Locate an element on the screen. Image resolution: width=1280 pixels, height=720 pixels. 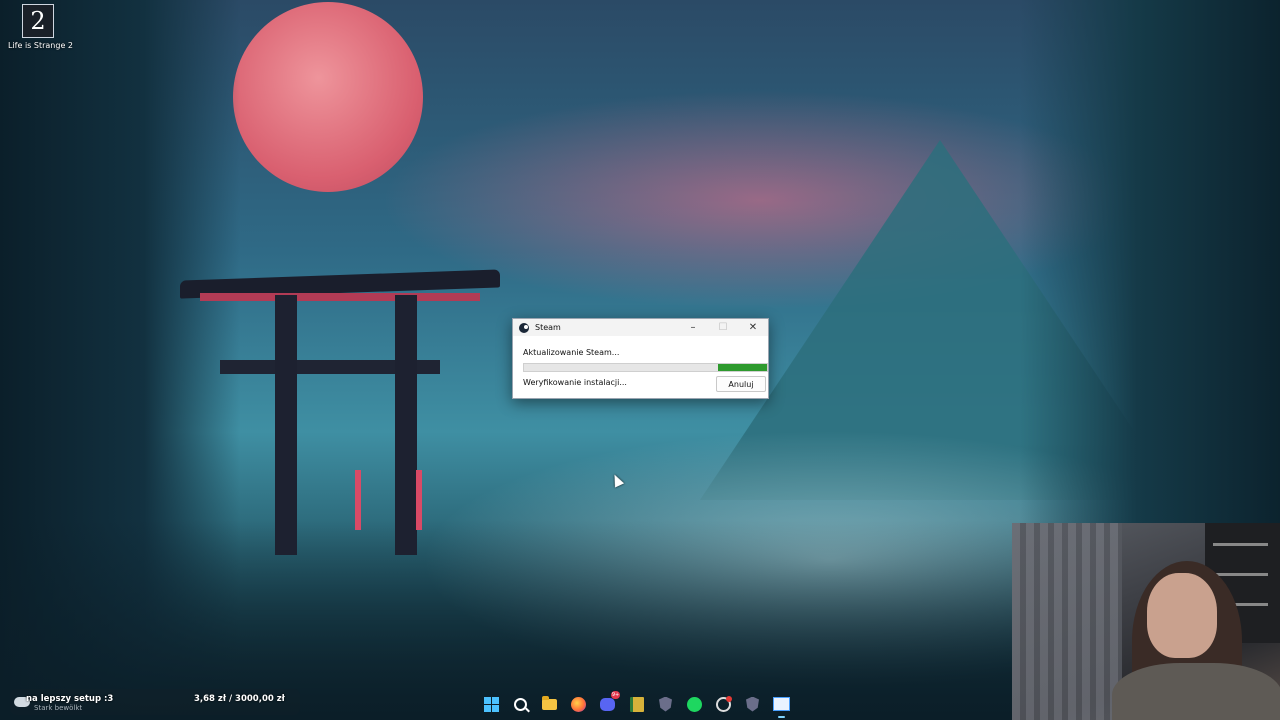
windows-start-icon is located at coordinates (491, 704).